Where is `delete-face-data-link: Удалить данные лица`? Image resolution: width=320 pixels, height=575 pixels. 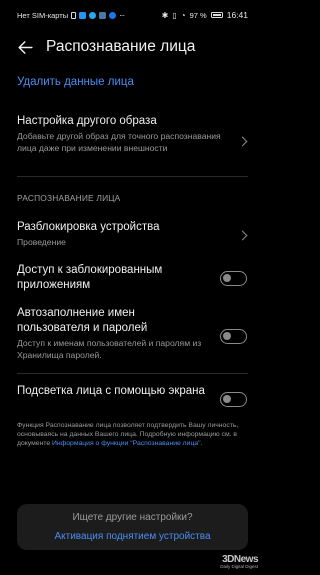 delete-face-data-link: Удалить данные лица is located at coordinates (75, 82).